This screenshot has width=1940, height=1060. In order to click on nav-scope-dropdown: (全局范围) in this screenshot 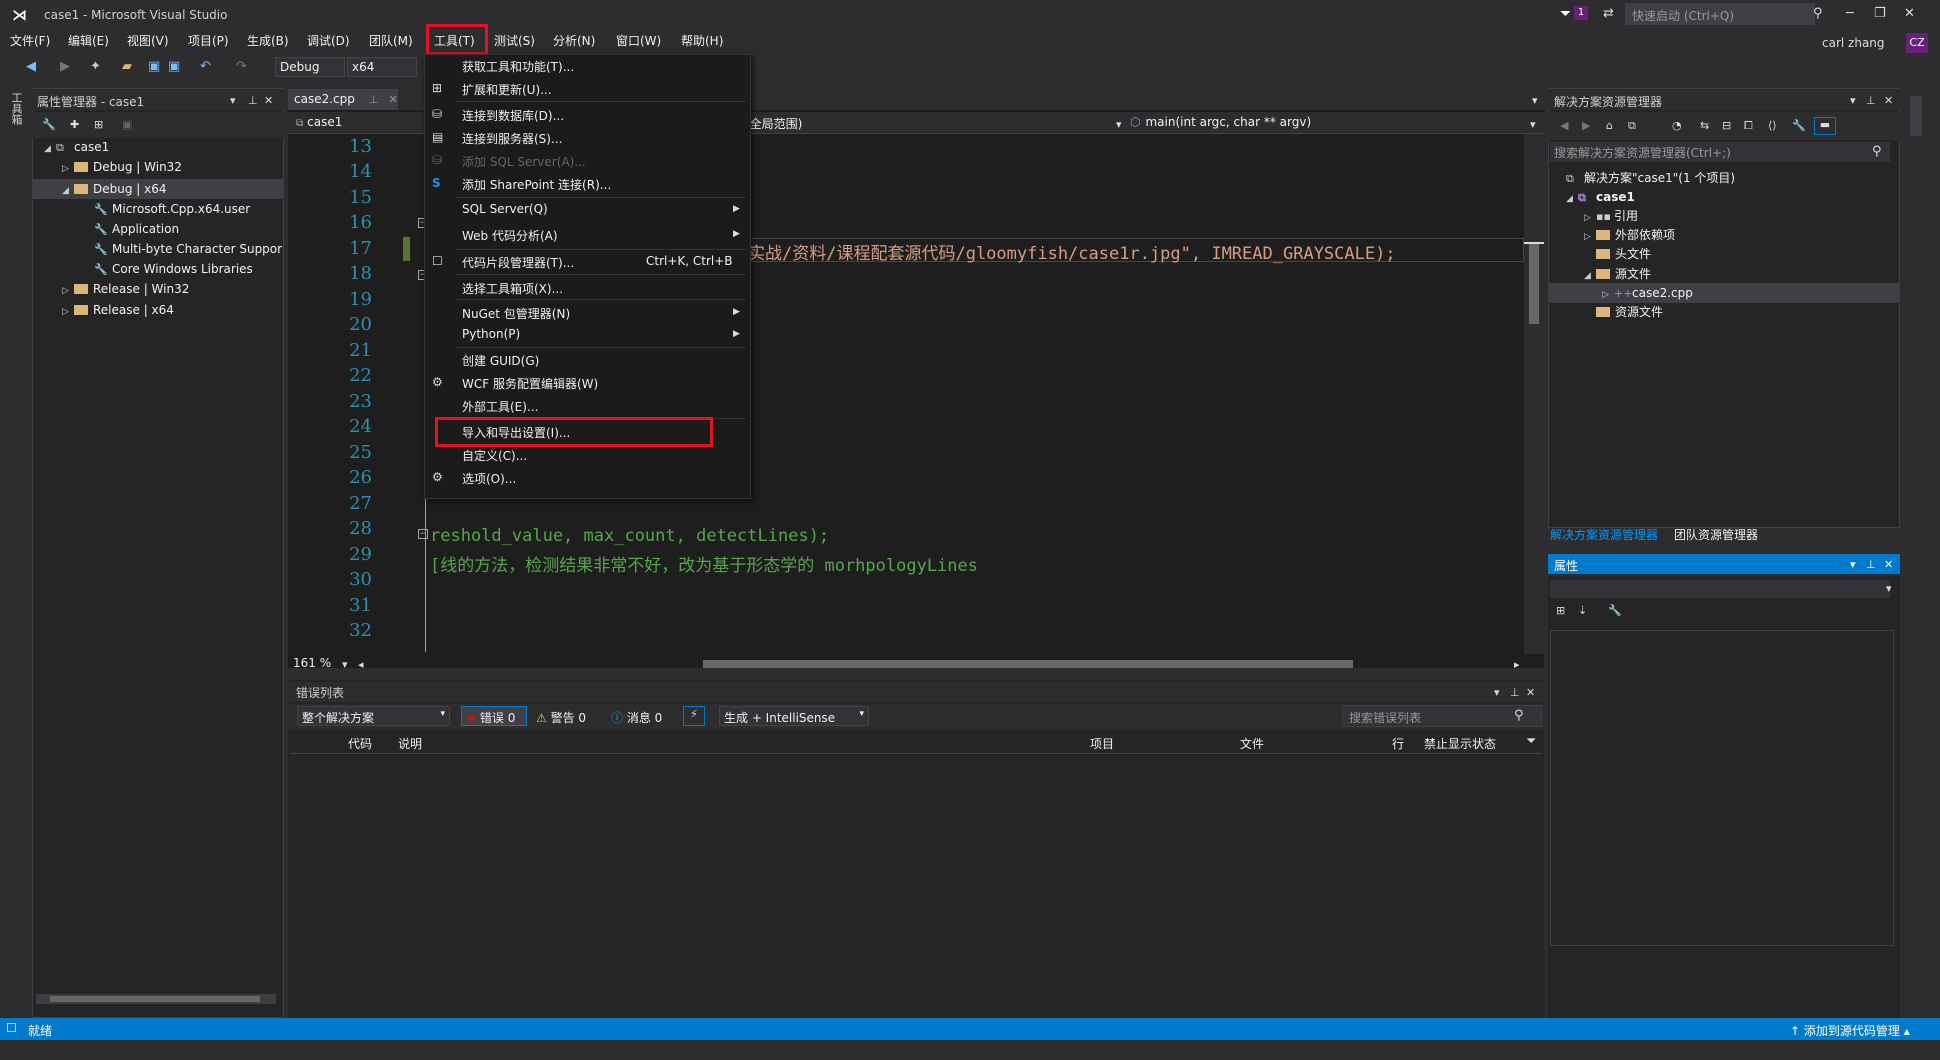, I will do `click(773, 123)`.